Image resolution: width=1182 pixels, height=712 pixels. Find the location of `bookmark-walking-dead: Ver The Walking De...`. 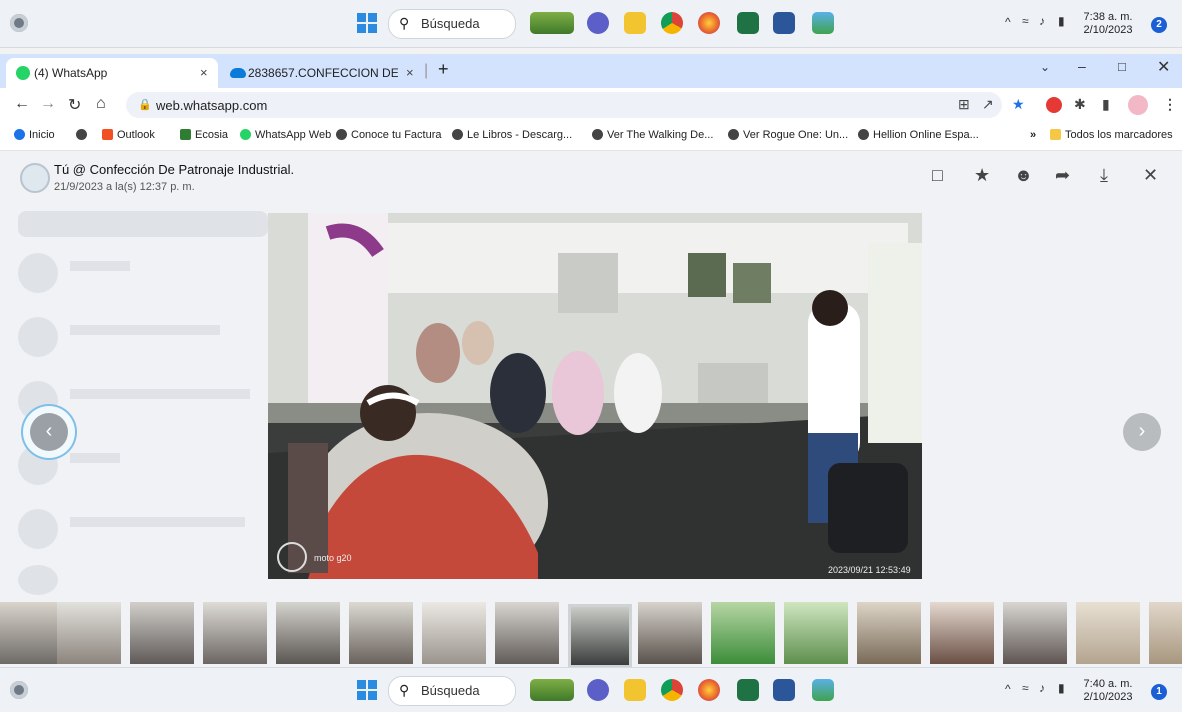

bookmark-walking-dead: Ver The Walking De... is located at coordinates (652, 135).